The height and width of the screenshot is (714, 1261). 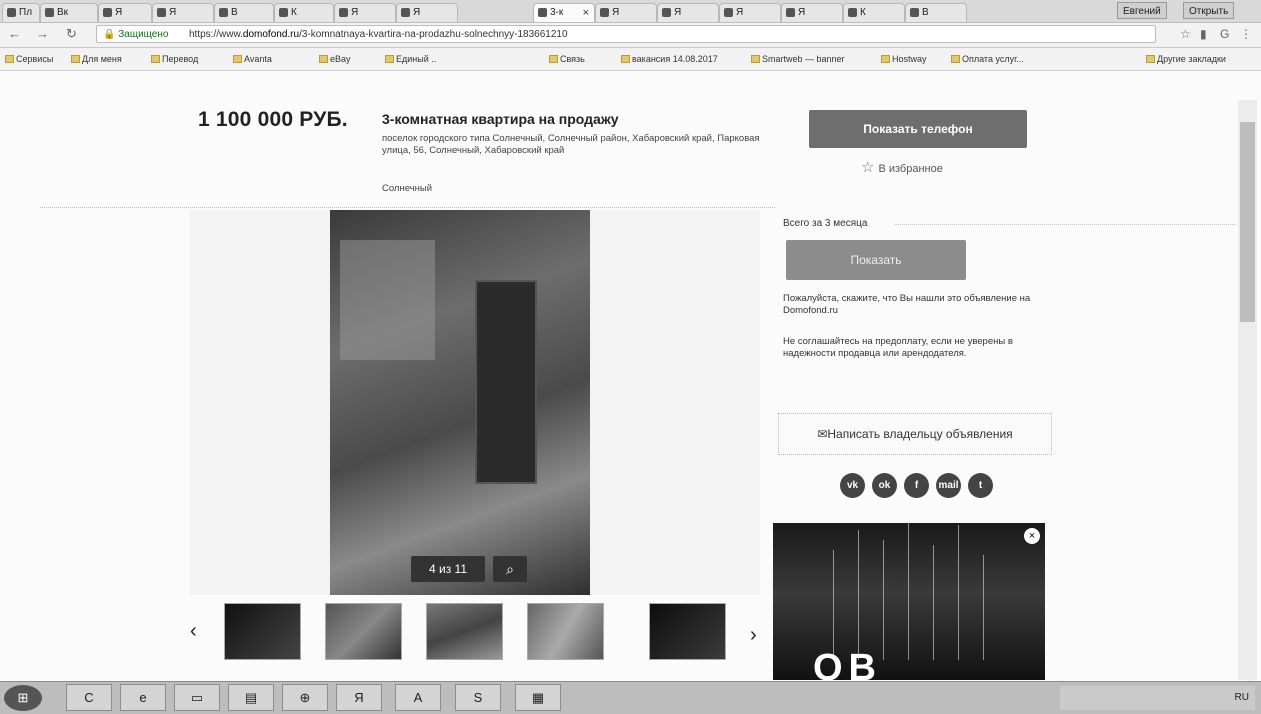 I want to click on bookmark-item: Единый .., so click(x=410, y=59).